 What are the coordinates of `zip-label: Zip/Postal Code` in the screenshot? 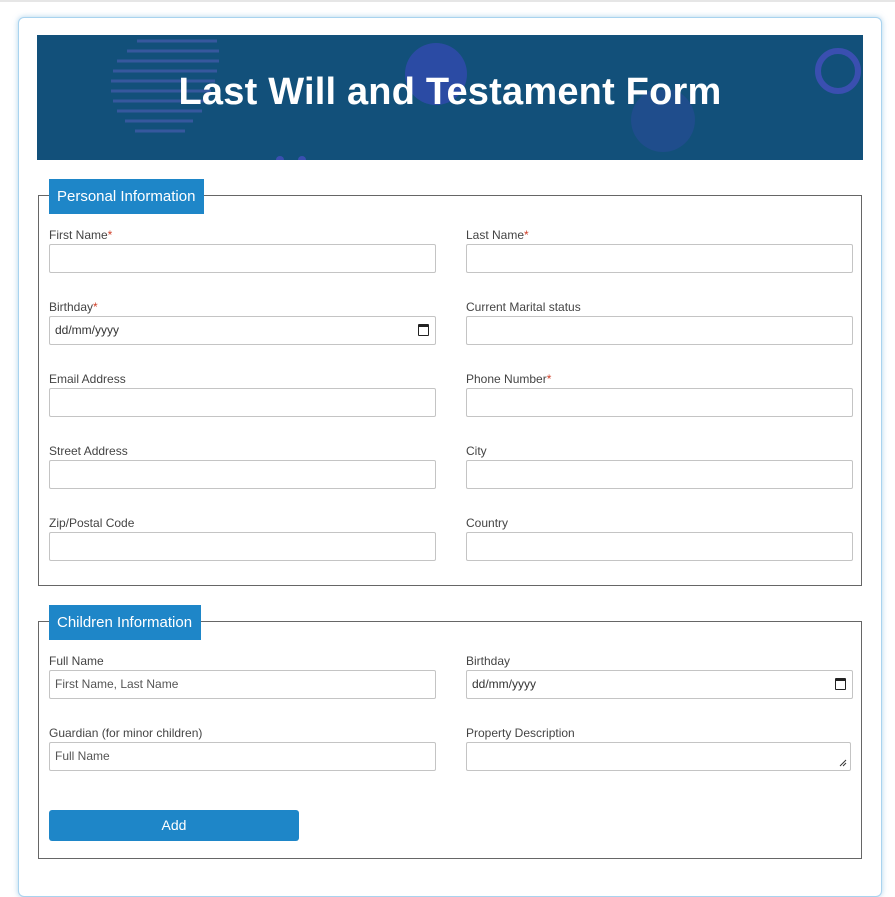 It's located at (92, 523).